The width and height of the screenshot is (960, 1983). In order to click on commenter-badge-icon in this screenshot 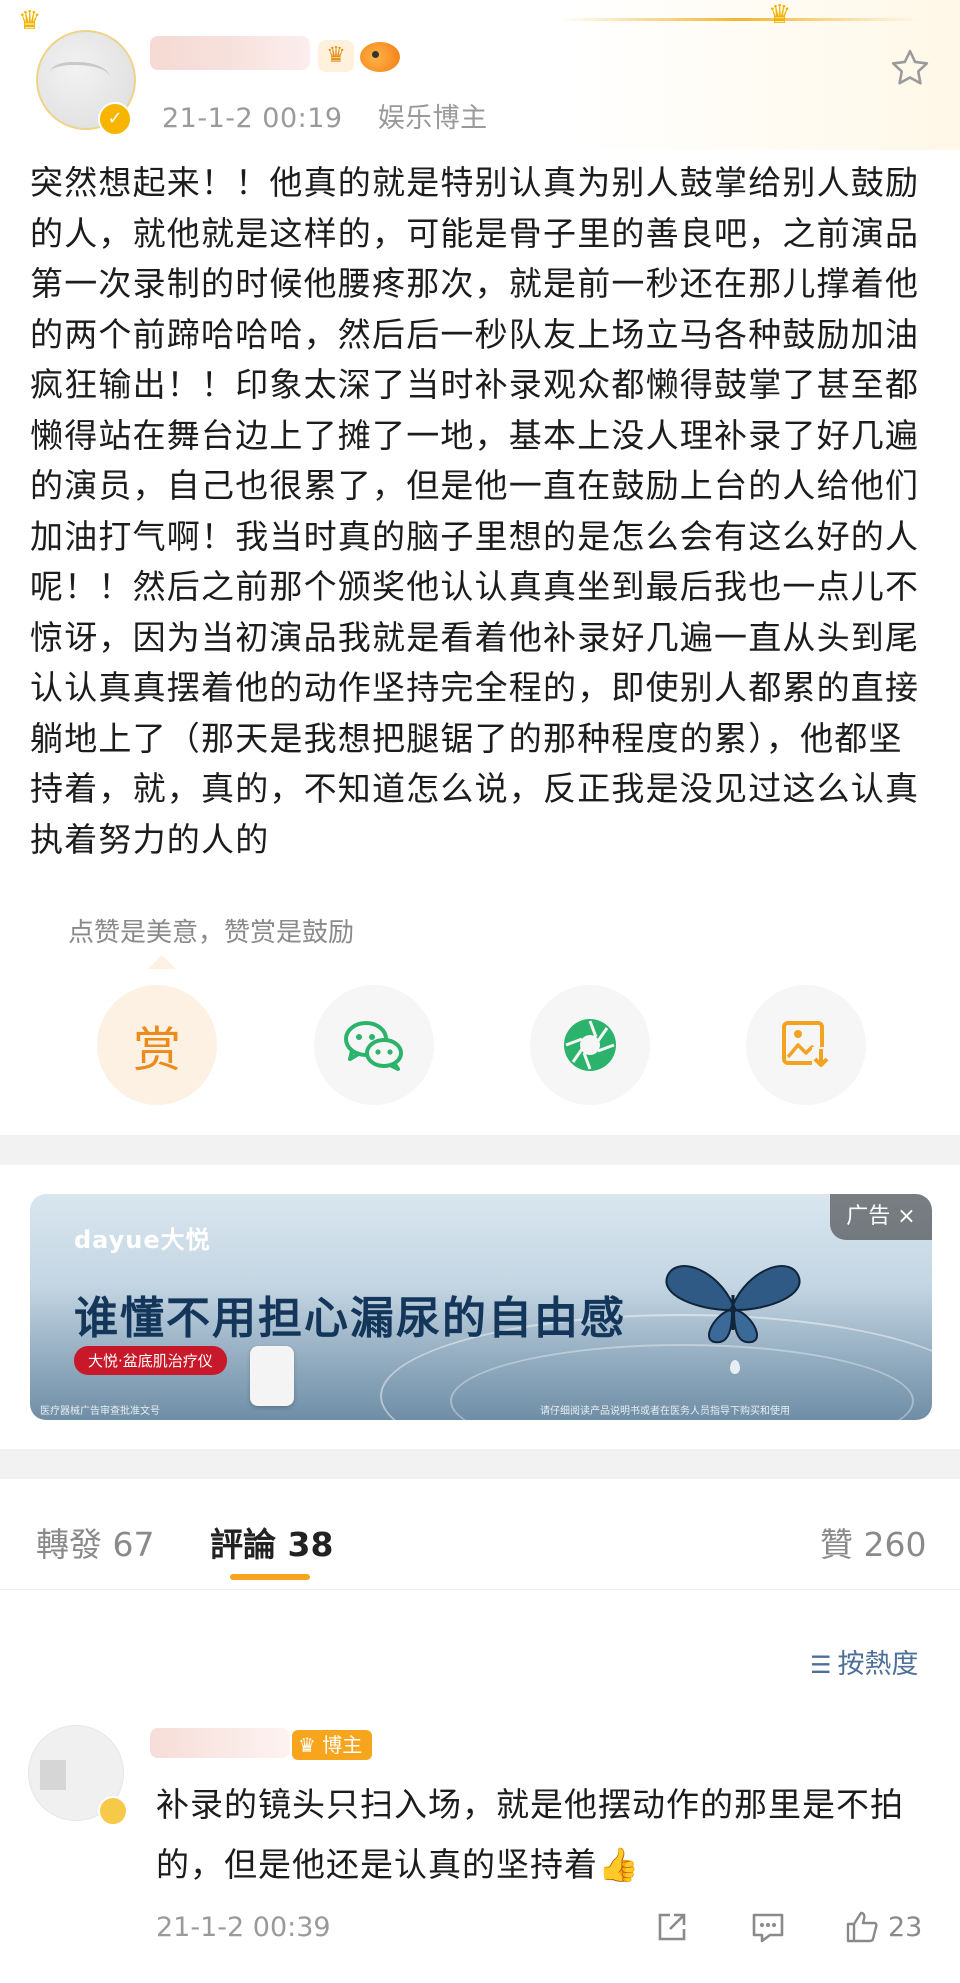, I will do `click(113, 1811)`.